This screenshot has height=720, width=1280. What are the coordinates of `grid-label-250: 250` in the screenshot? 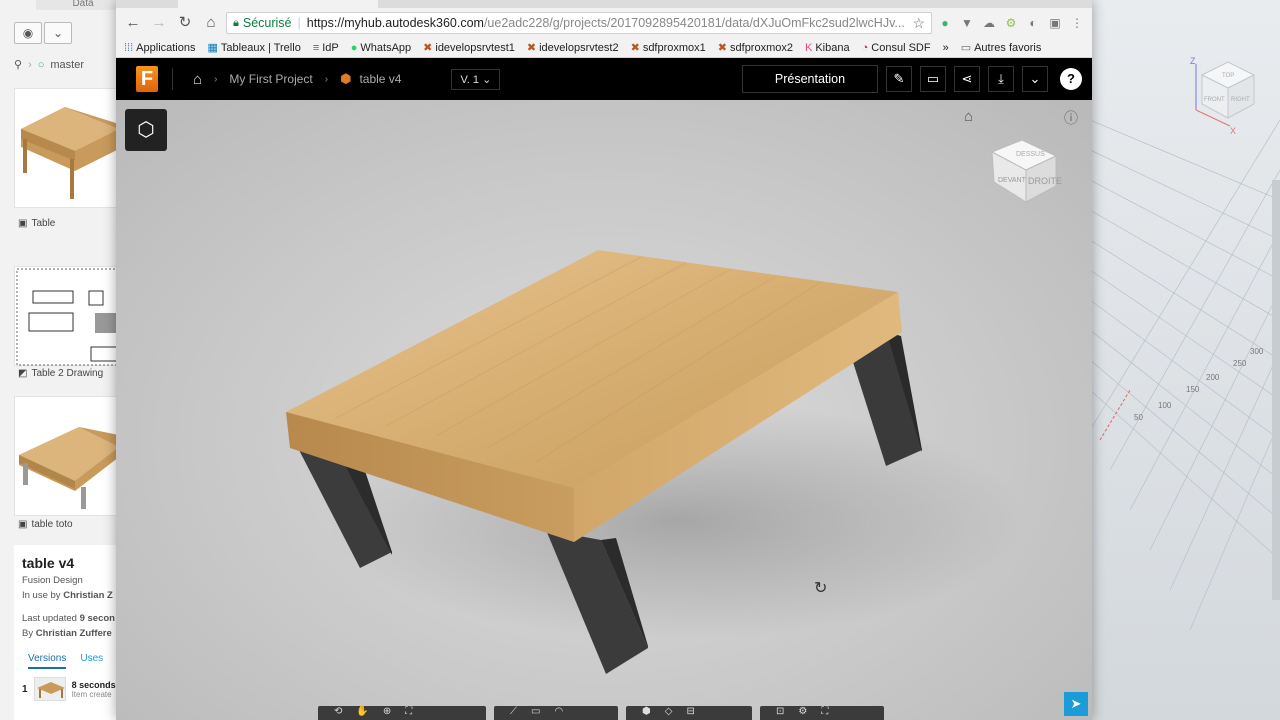 It's located at (1240, 363).